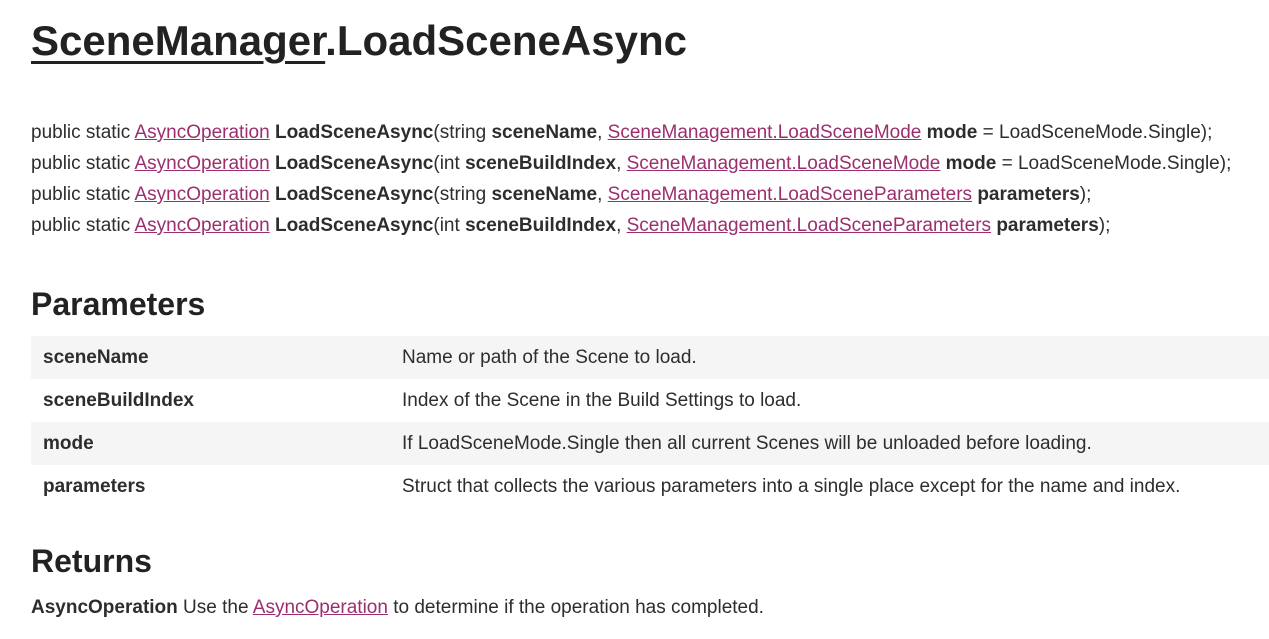 This screenshot has width=1269, height=639. I want to click on parameters-heading: Parameters, so click(118, 304).